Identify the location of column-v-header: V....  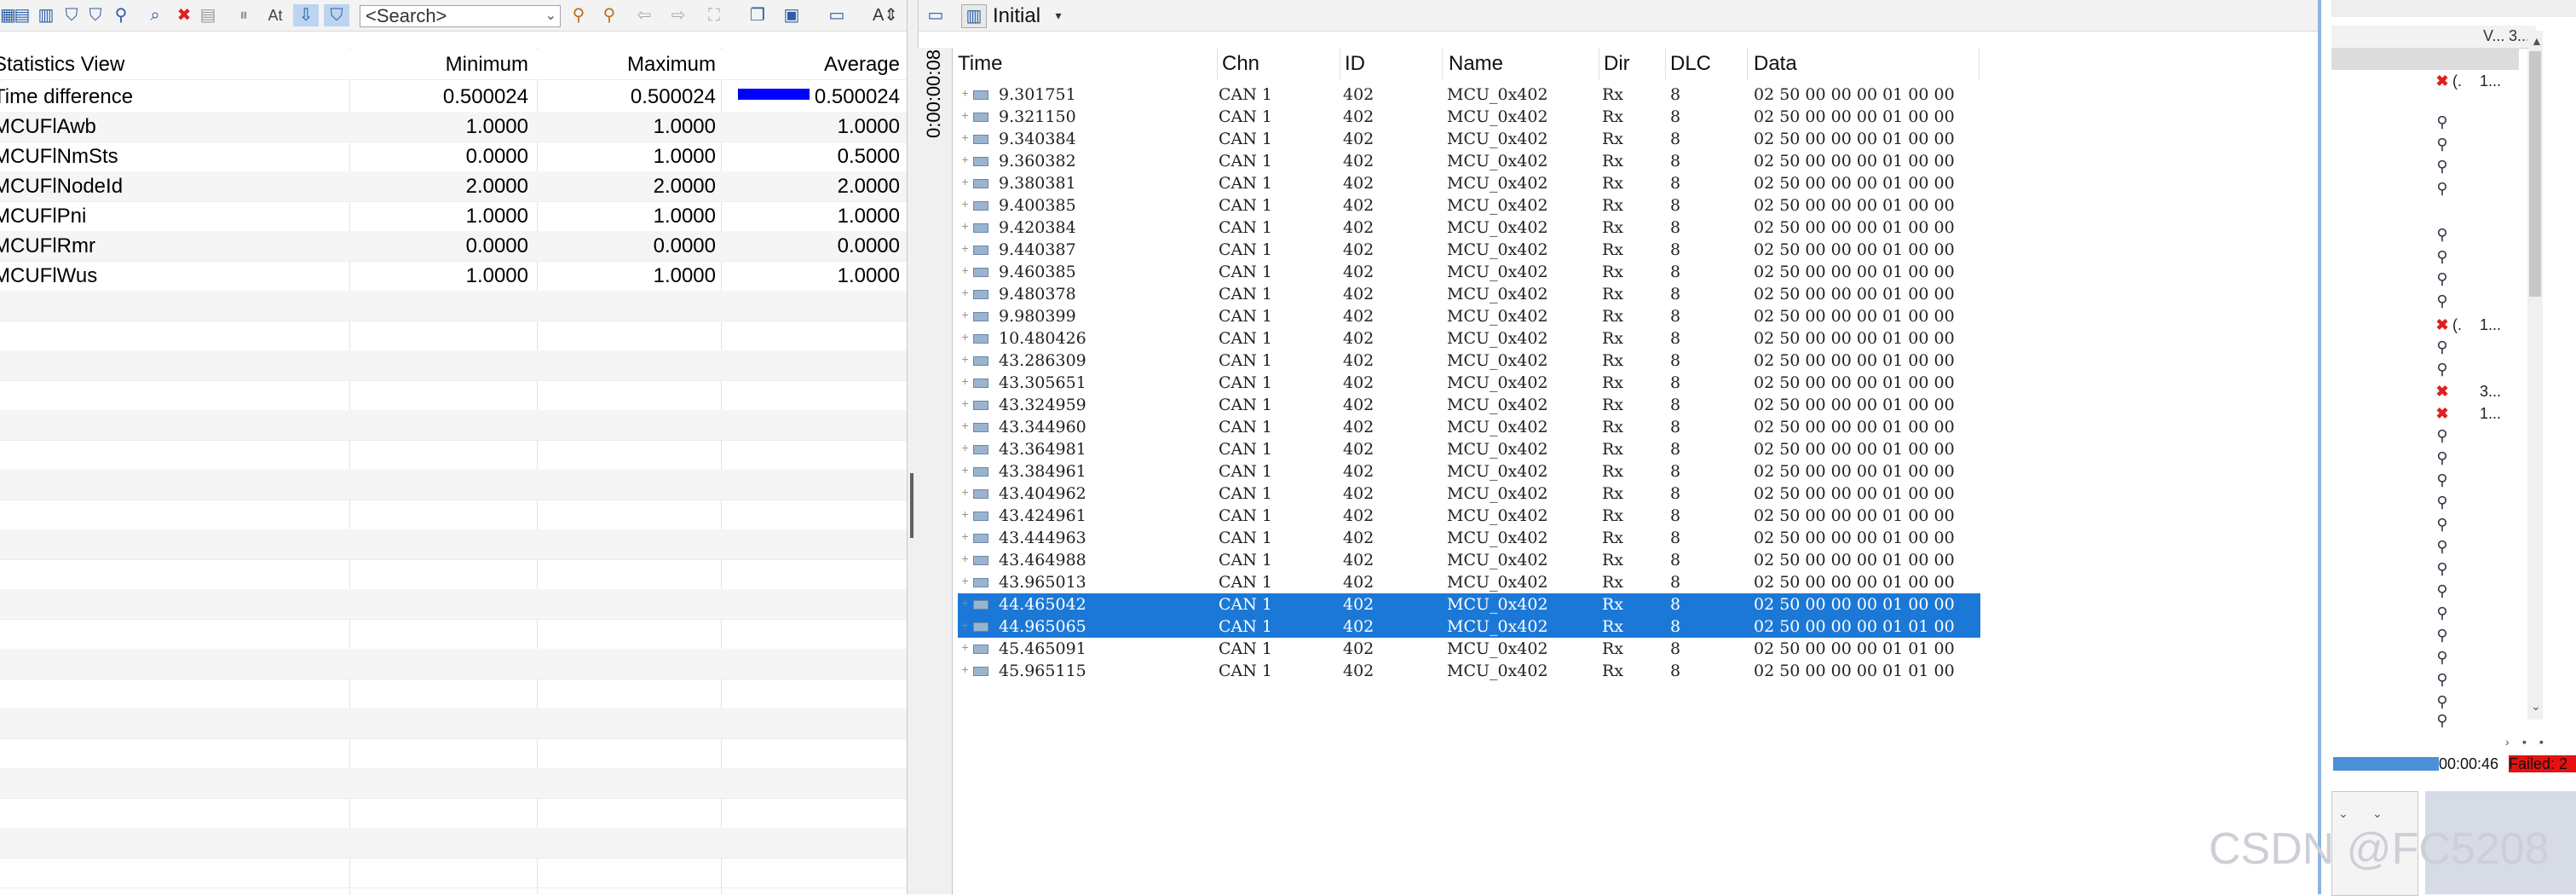
(2493, 36).